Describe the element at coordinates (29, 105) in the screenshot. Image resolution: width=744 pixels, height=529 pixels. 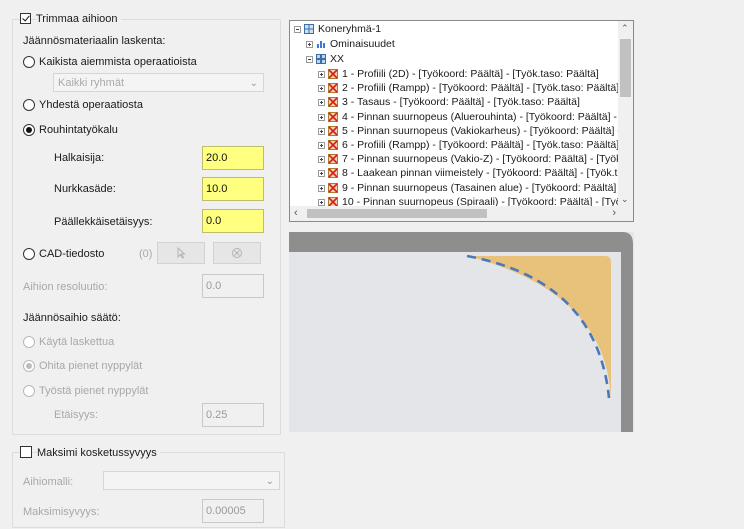
I see `radio-combined` at that location.